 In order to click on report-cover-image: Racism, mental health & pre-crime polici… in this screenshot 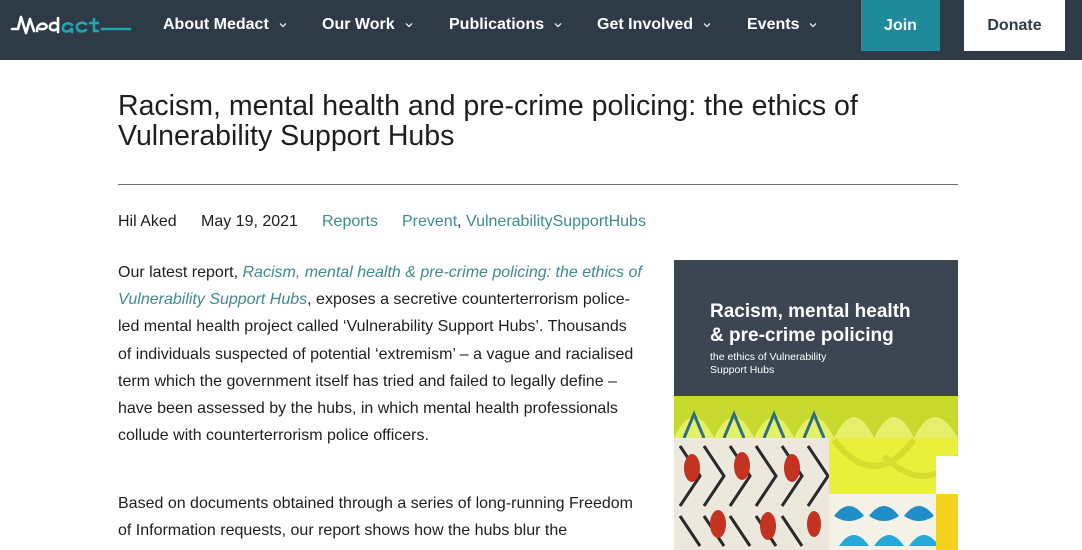, I will do `click(816, 405)`.